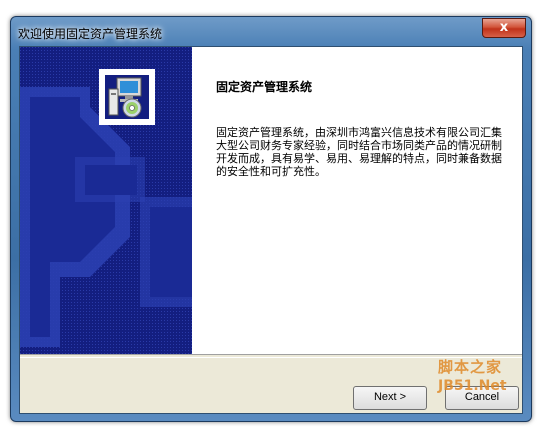 The height and width of the screenshot is (429, 550). Describe the element at coordinates (390, 398) in the screenshot. I see `next-button: Next >` at that location.